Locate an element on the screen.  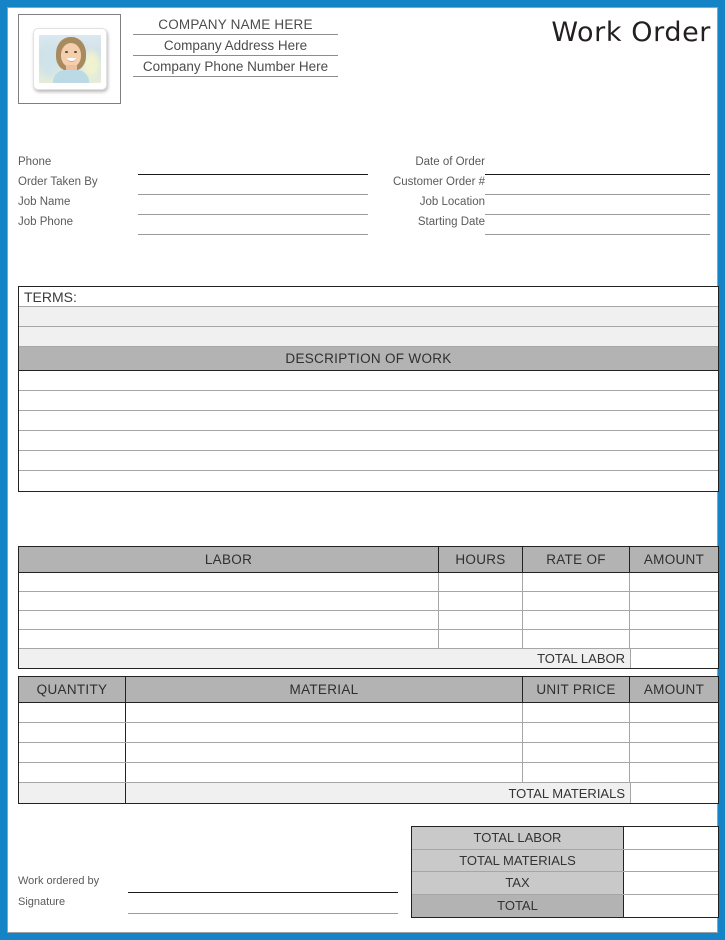
totals-label-total-materials: TOTAL MATERIALS is located at coordinates (518, 860).